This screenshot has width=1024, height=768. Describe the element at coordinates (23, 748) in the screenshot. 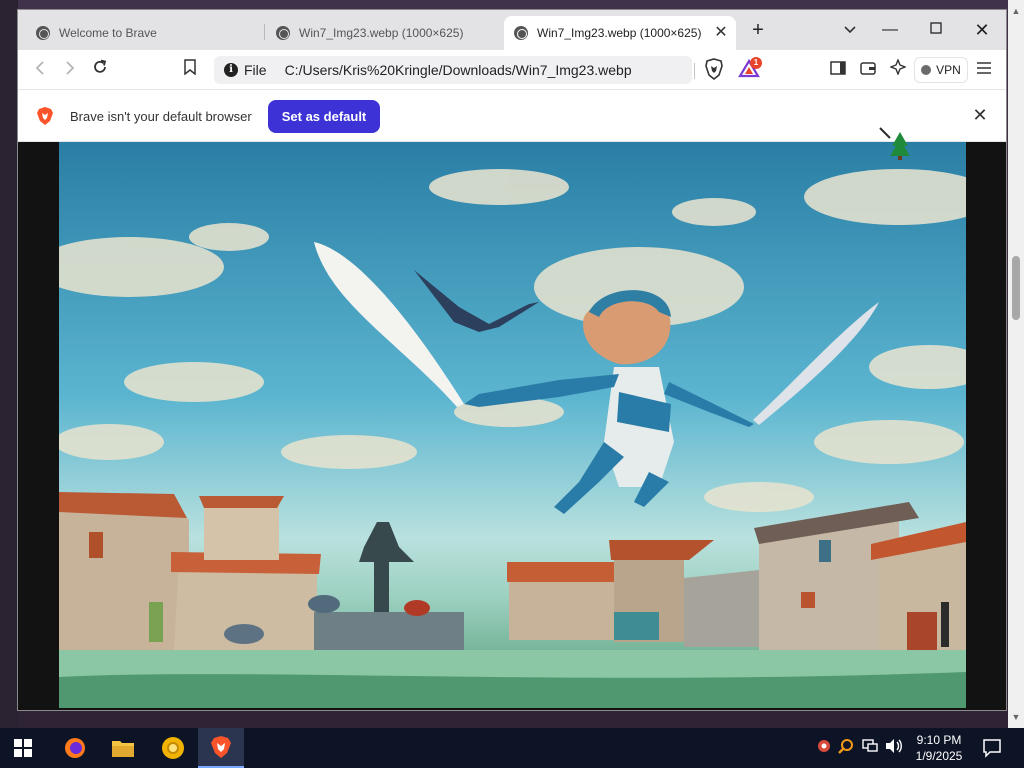

I see `windows-start-icon` at that location.